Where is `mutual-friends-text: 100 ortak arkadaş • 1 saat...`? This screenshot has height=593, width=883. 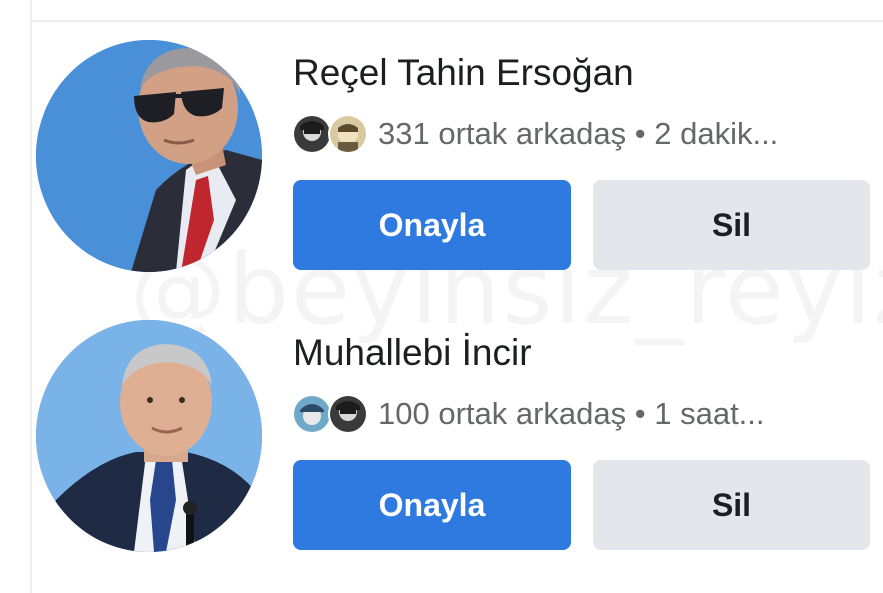
mutual-friends-text: 100 ortak arkadaş • 1 saat... is located at coordinates (571, 413).